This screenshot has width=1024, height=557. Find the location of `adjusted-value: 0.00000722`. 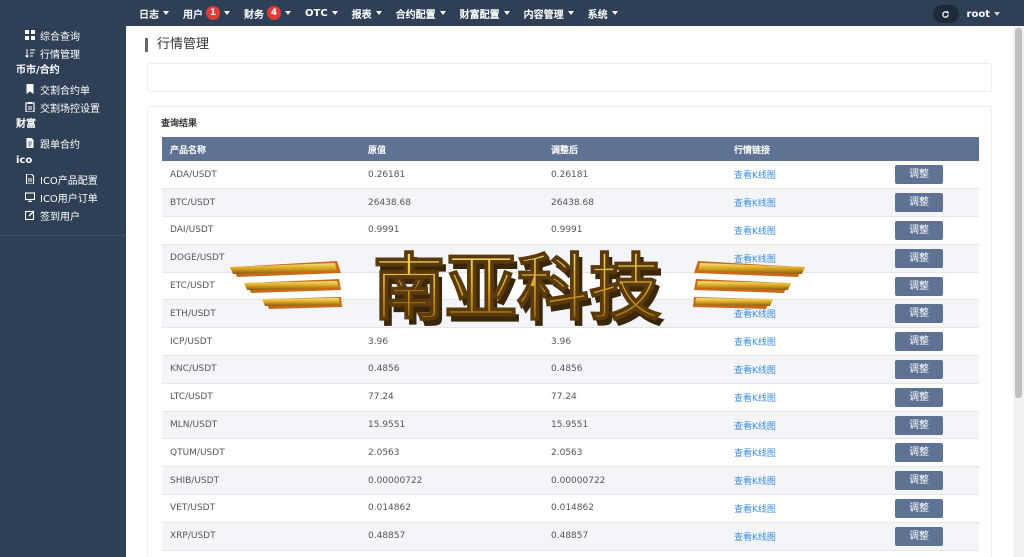

adjusted-value: 0.00000722 is located at coordinates (578, 480).